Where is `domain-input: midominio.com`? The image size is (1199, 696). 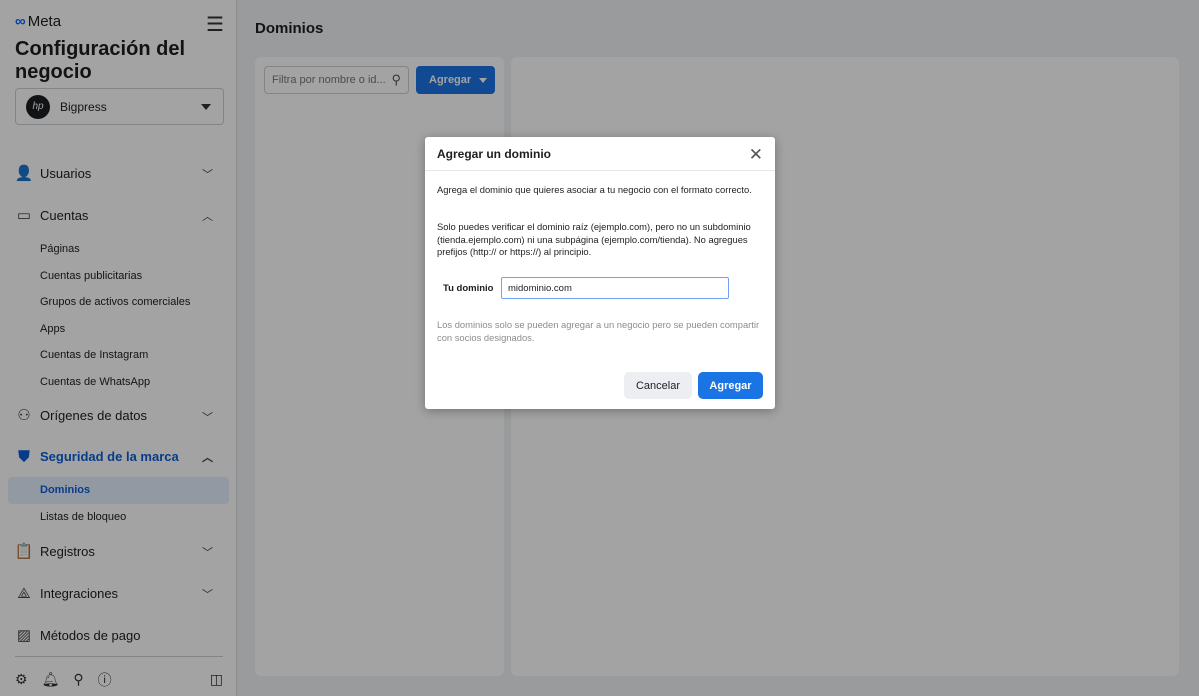
domain-input: midominio.com is located at coordinates (615, 288).